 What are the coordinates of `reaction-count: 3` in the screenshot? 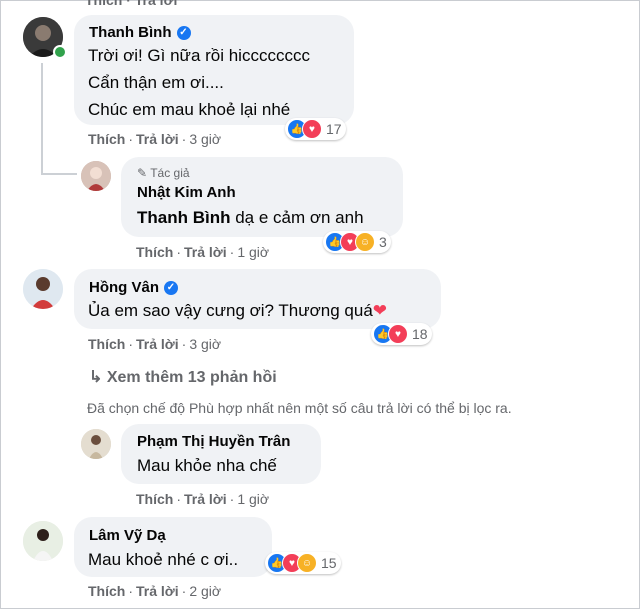 It's located at (383, 242).